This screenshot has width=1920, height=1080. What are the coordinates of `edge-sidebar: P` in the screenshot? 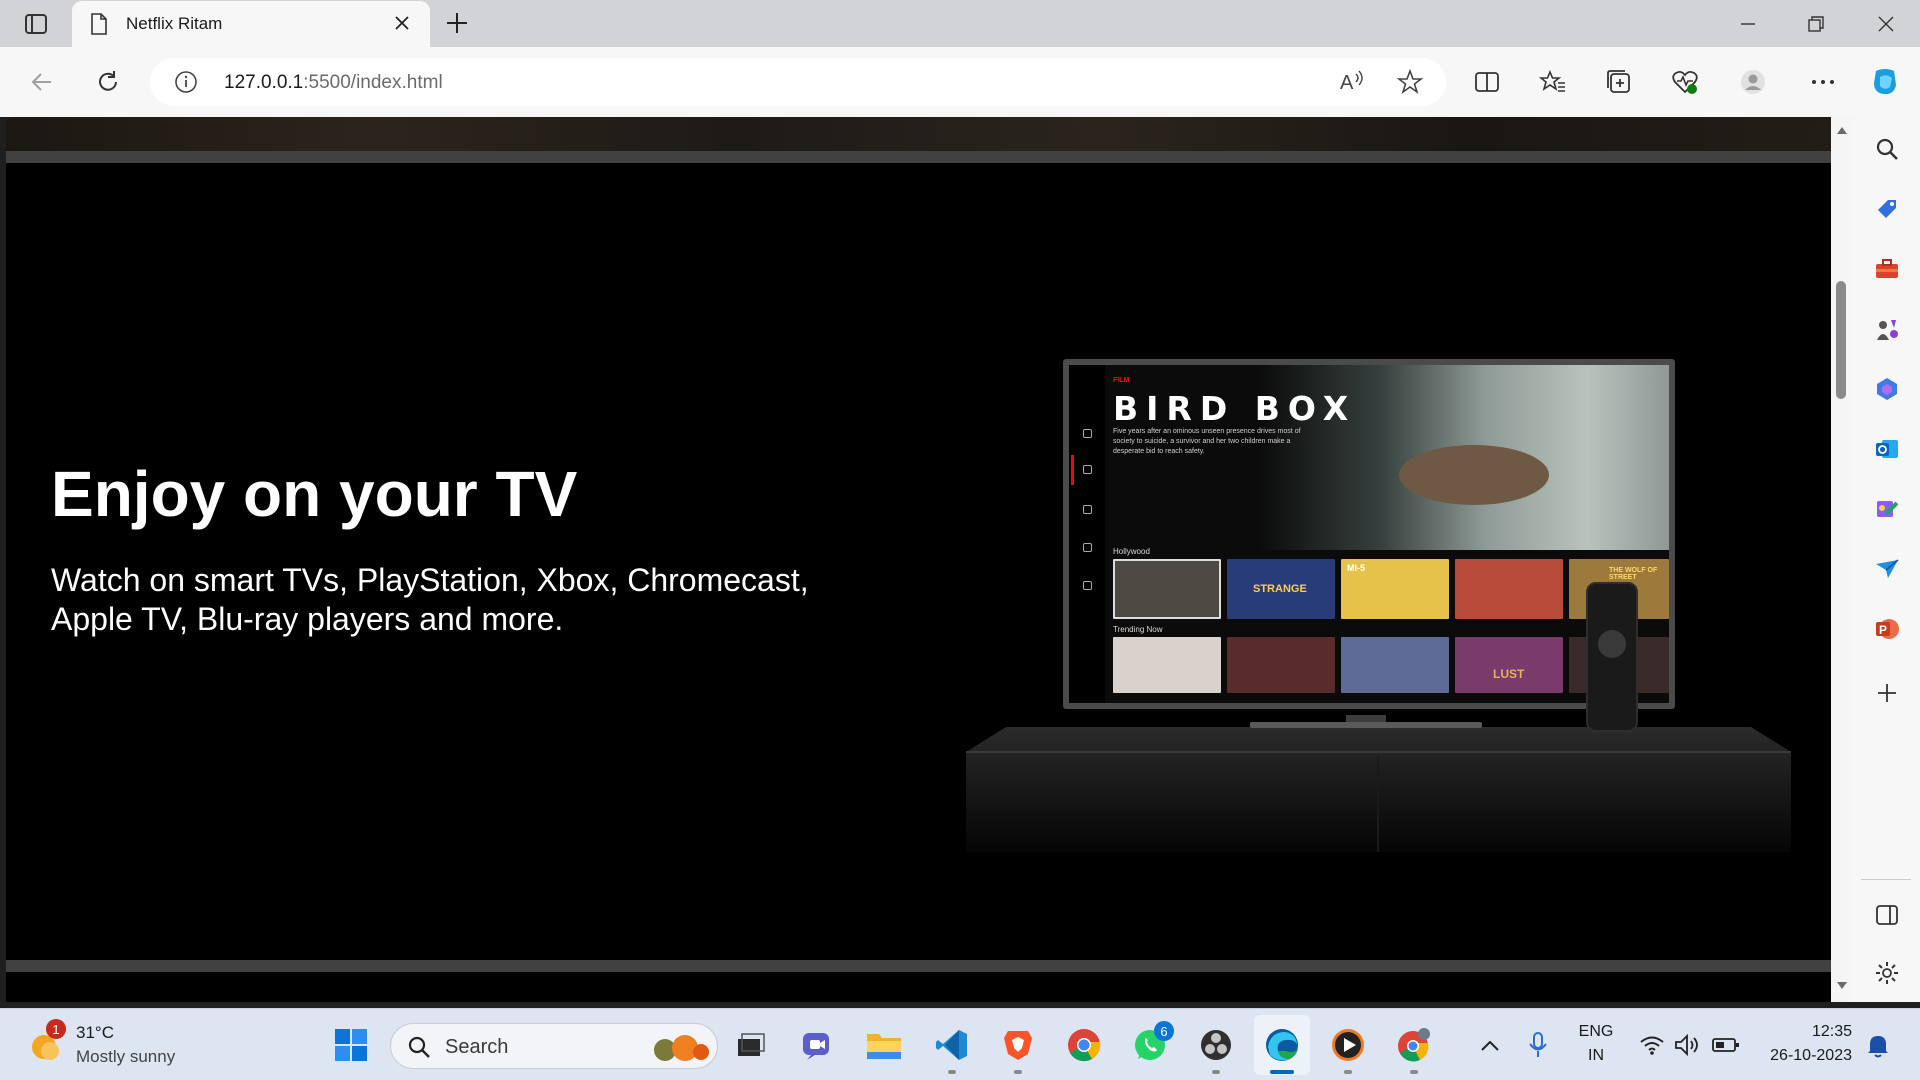 It's located at (1886, 559).